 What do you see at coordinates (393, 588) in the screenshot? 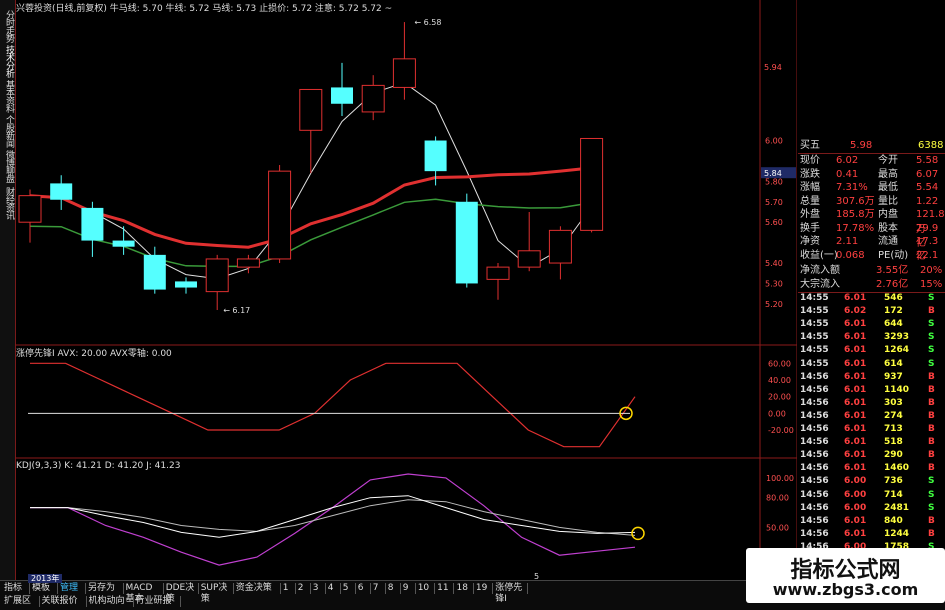
I see `bottom-tab: 8` at bounding box center [393, 588].